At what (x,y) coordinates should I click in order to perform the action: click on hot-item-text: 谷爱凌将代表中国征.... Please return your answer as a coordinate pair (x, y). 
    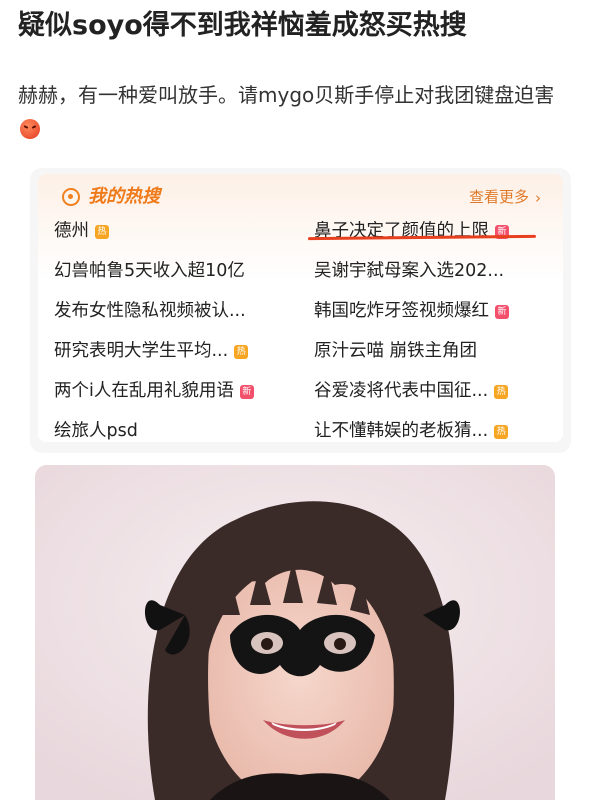
    Looking at the image, I should click on (401, 391).